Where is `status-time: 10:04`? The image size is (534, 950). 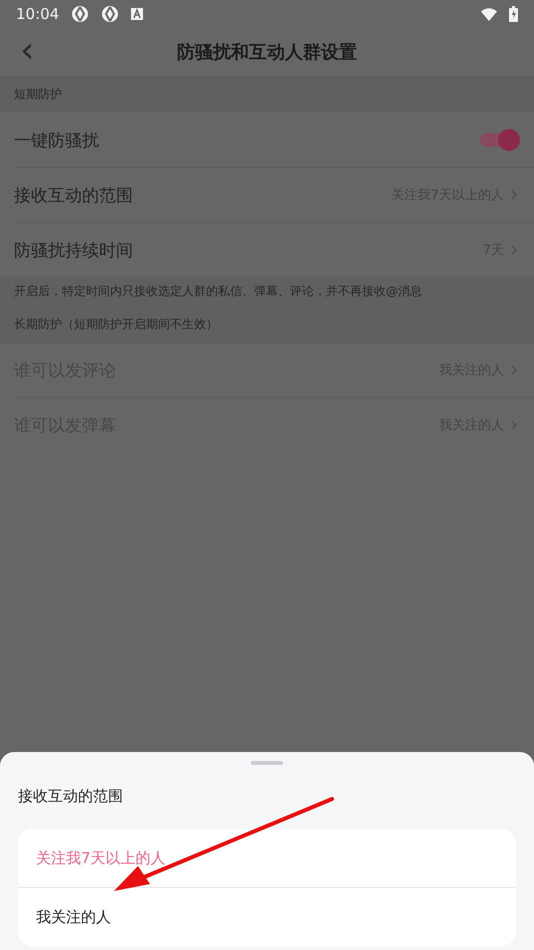
status-time: 10:04 is located at coordinates (38, 14).